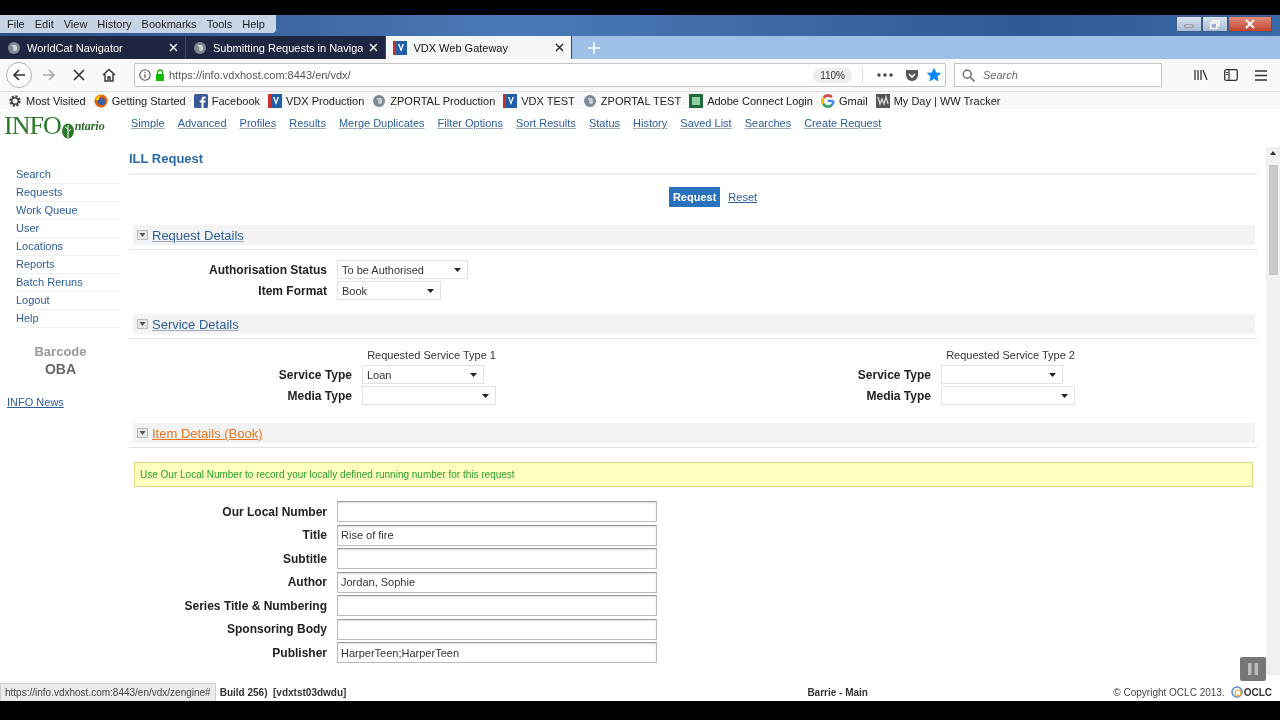  What do you see at coordinates (145, 75) in the screenshot?
I see `info-icon` at bounding box center [145, 75].